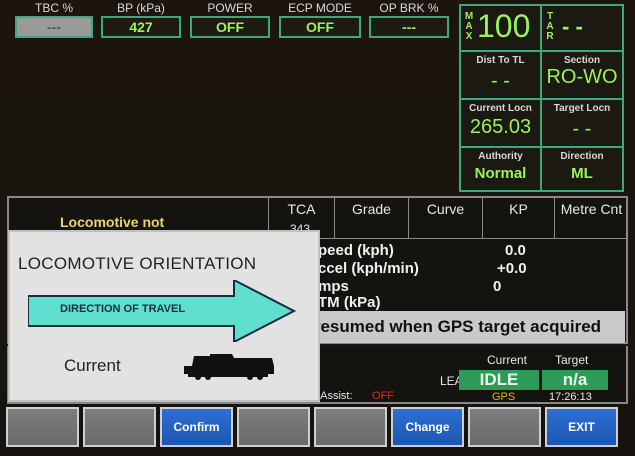 Image resolution: width=635 pixels, height=456 pixels. Describe the element at coordinates (445, 217) in the screenshot. I see `header-curve: Curve` at that location.